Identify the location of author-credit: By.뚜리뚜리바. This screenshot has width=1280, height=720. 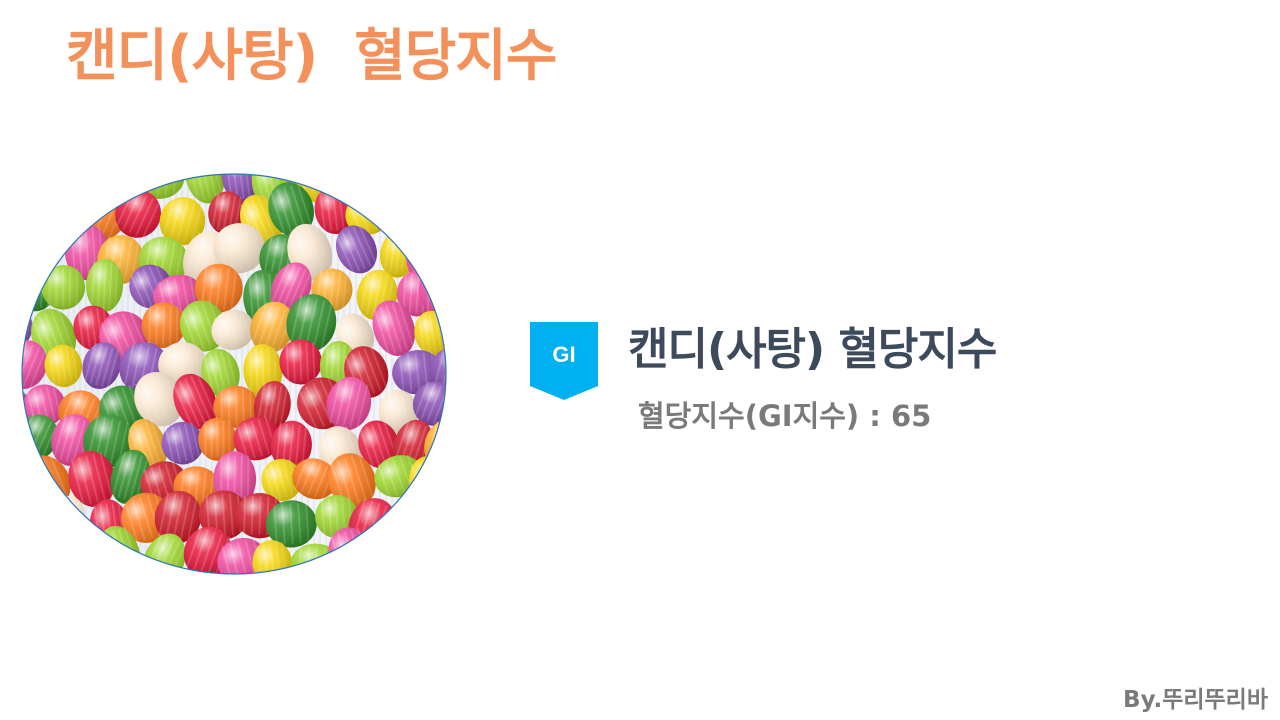
(1195, 700).